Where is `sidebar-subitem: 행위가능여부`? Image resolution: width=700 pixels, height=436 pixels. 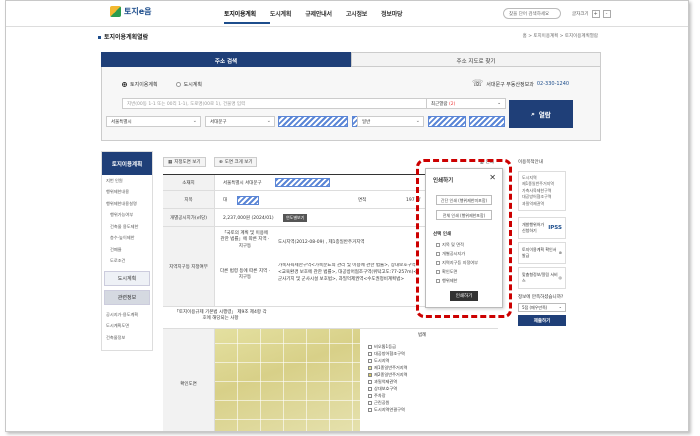 sidebar-subitem: 행위가능여부 is located at coordinates (127, 214).